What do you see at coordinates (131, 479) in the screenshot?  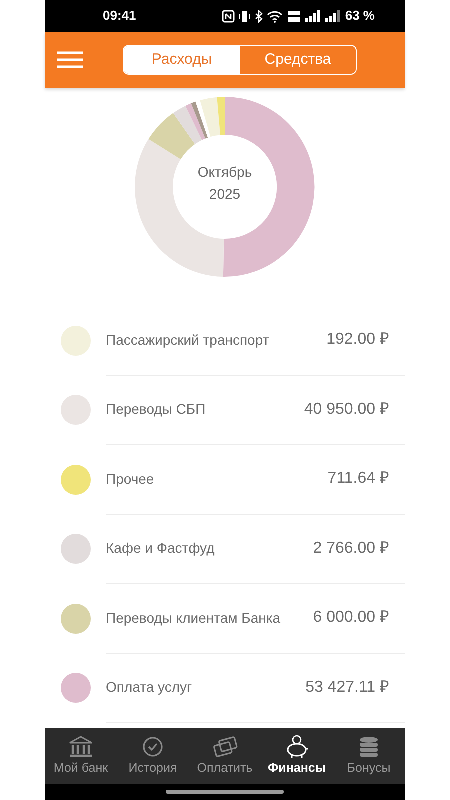 I see `category-name: Прочее` at bounding box center [131, 479].